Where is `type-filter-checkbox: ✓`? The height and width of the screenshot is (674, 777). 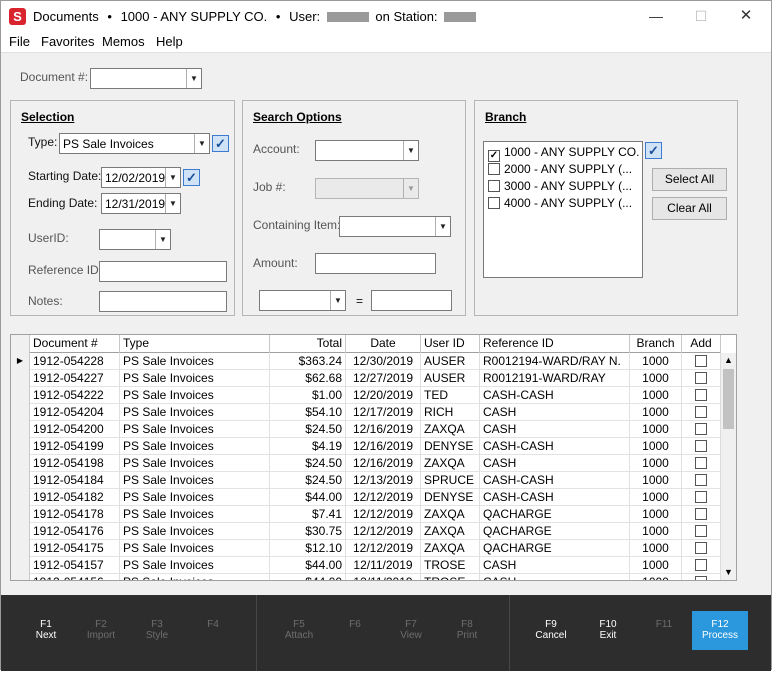
type-filter-checkbox: ✓ is located at coordinates (220, 143).